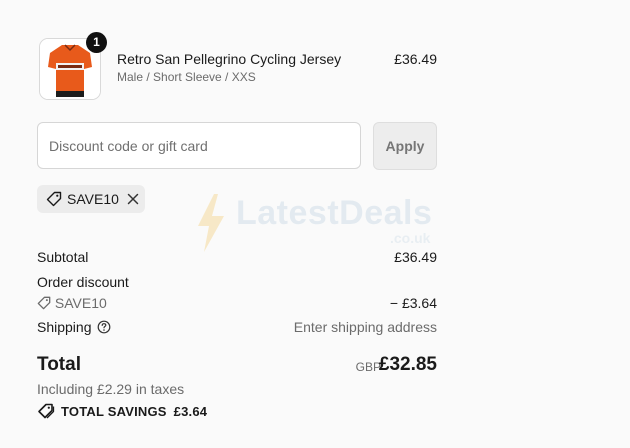 This screenshot has width=630, height=448. I want to click on total-savings: TOTAL SAVINGS £3.64, so click(122, 411).